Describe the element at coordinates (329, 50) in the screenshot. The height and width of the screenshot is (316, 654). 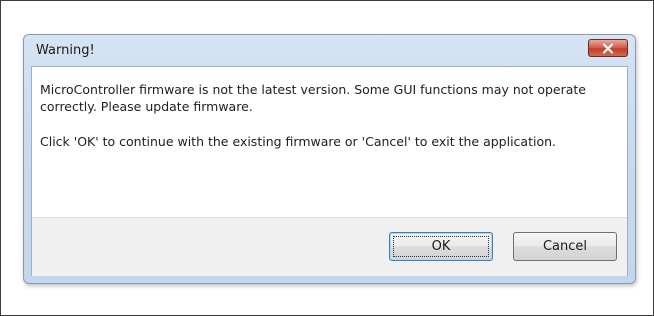
I see `title-bar: Warning!` at that location.